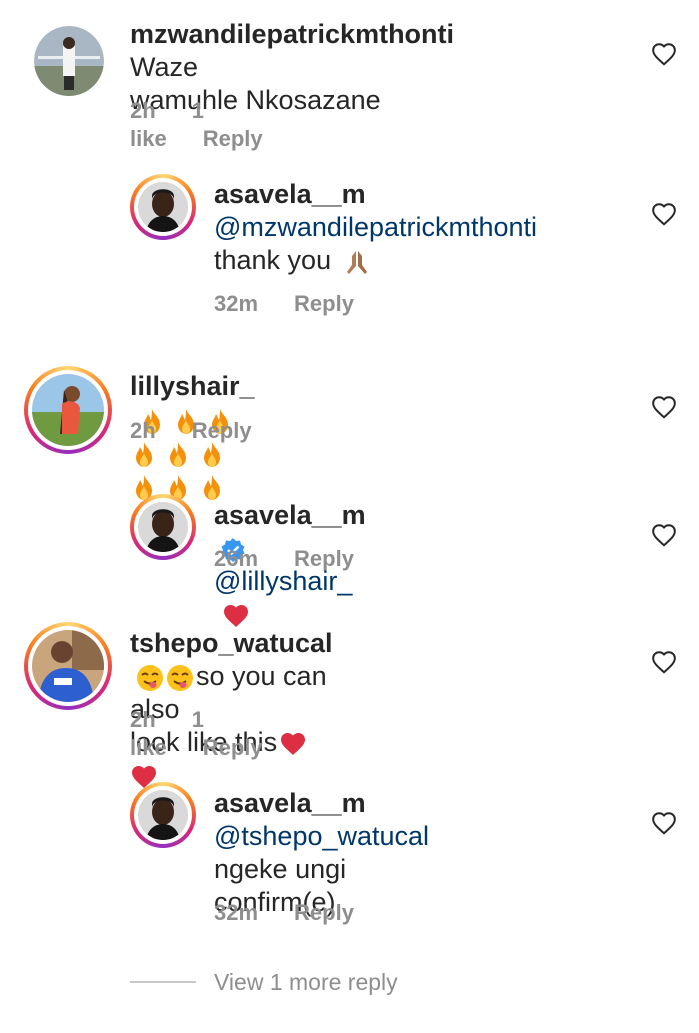  What do you see at coordinates (236, 558) in the screenshot?
I see `comment-time: 26m` at bounding box center [236, 558].